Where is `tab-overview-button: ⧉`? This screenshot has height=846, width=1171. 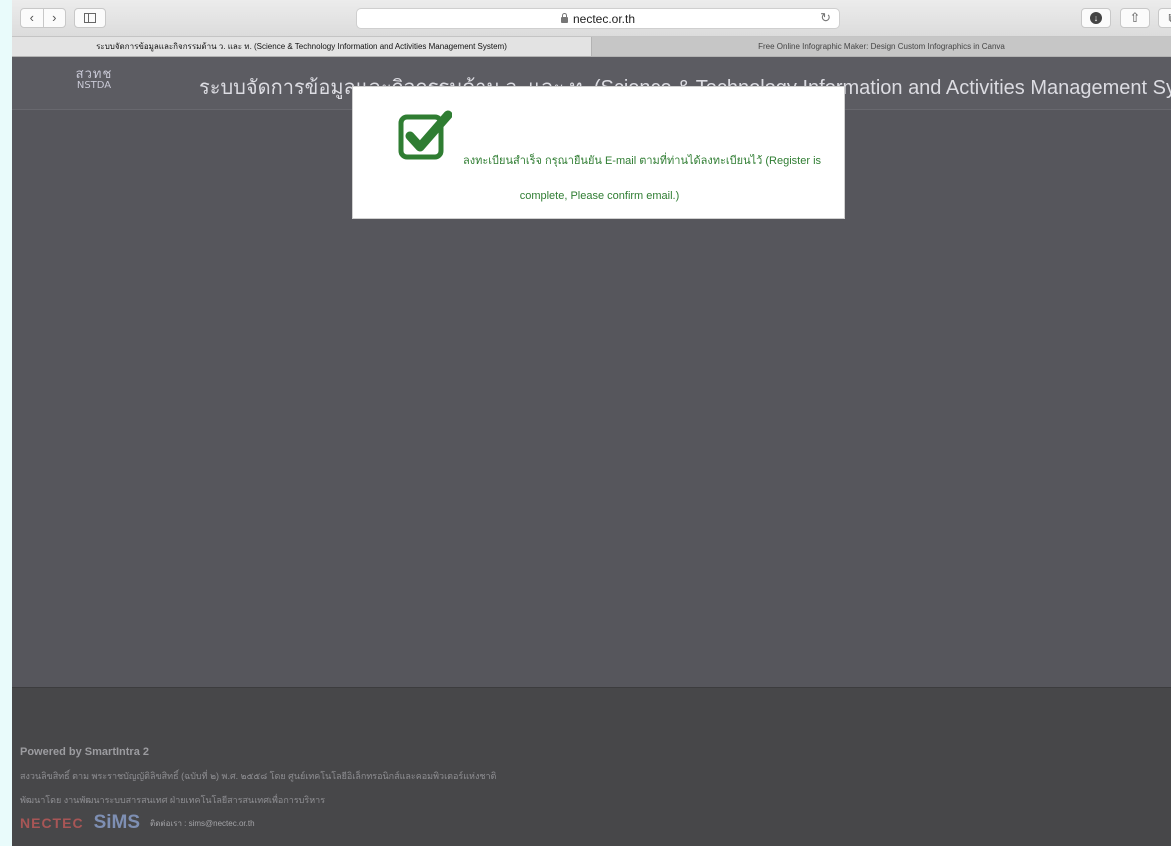
tab-overview-button: ⧉ is located at coordinates (1164, 18).